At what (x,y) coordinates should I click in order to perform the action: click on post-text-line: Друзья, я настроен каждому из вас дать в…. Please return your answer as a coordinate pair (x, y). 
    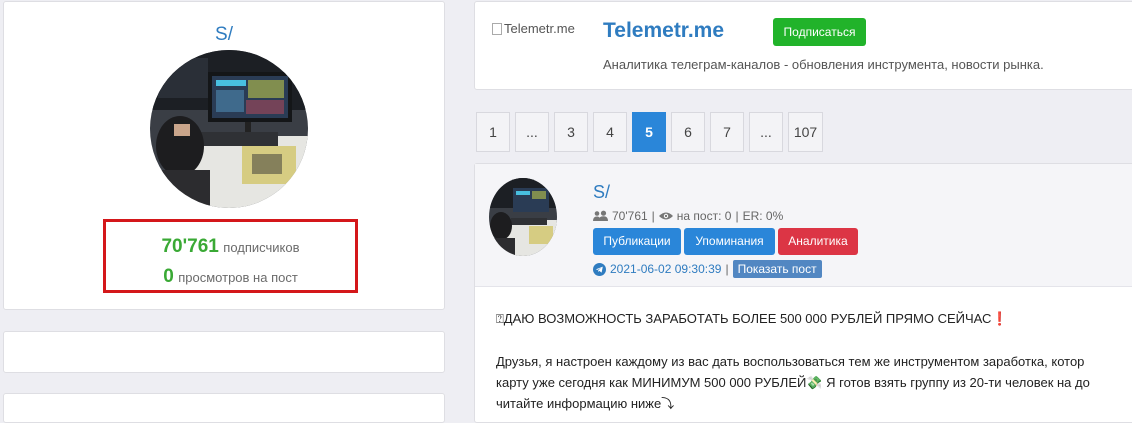
    Looking at the image, I should click on (790, 361).